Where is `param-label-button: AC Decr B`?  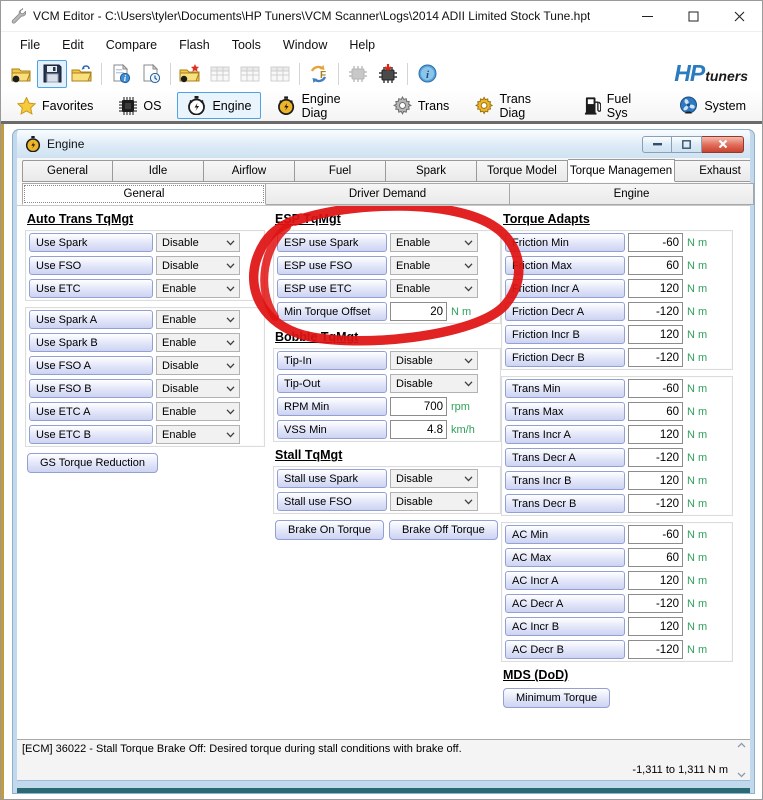 param-label-button: AC Decr B is located at coordinates (565, 649).